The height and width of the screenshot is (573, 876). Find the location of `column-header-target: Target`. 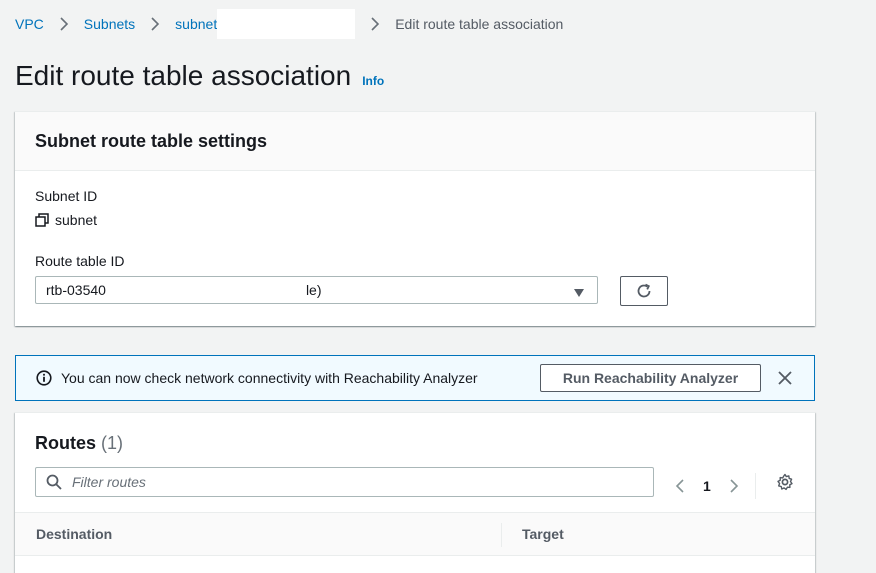

column-header-target: Target is located at coordinates (543, 534).